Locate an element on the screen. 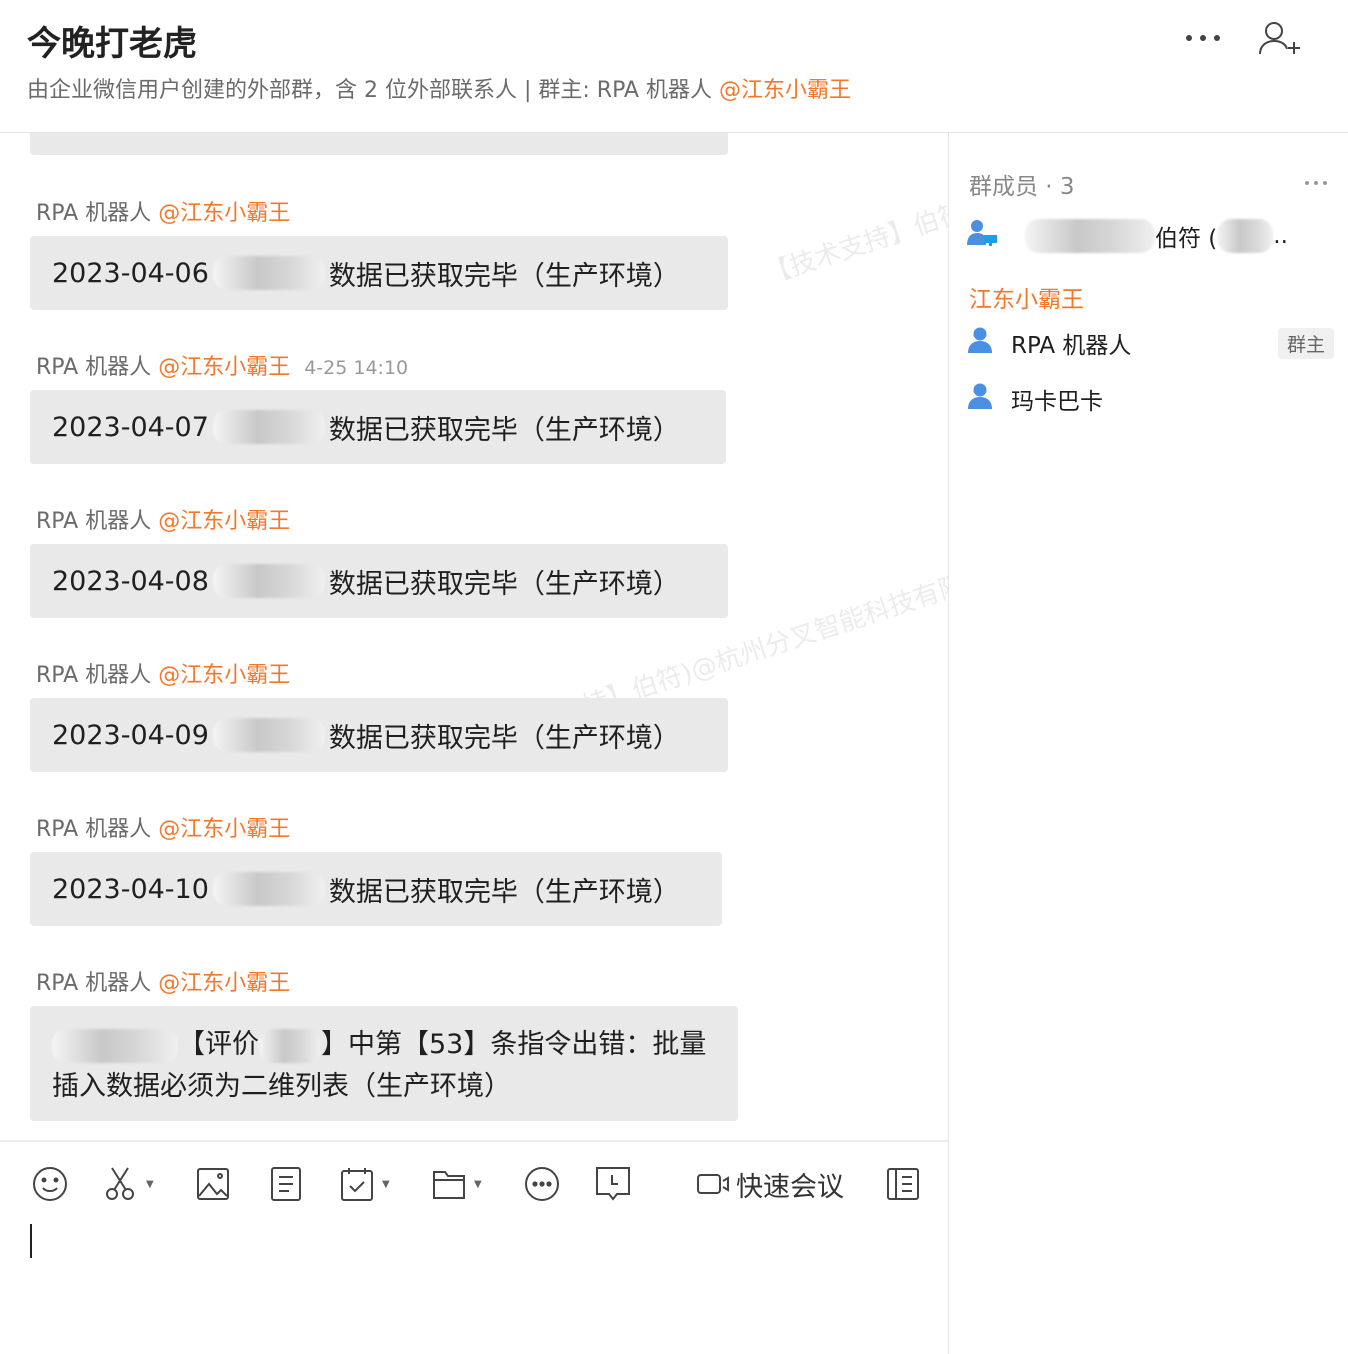 The width and height of the screenshot is (1348, 1354). message-time: 4-25 14:10 is located at coordinates (356, 368).